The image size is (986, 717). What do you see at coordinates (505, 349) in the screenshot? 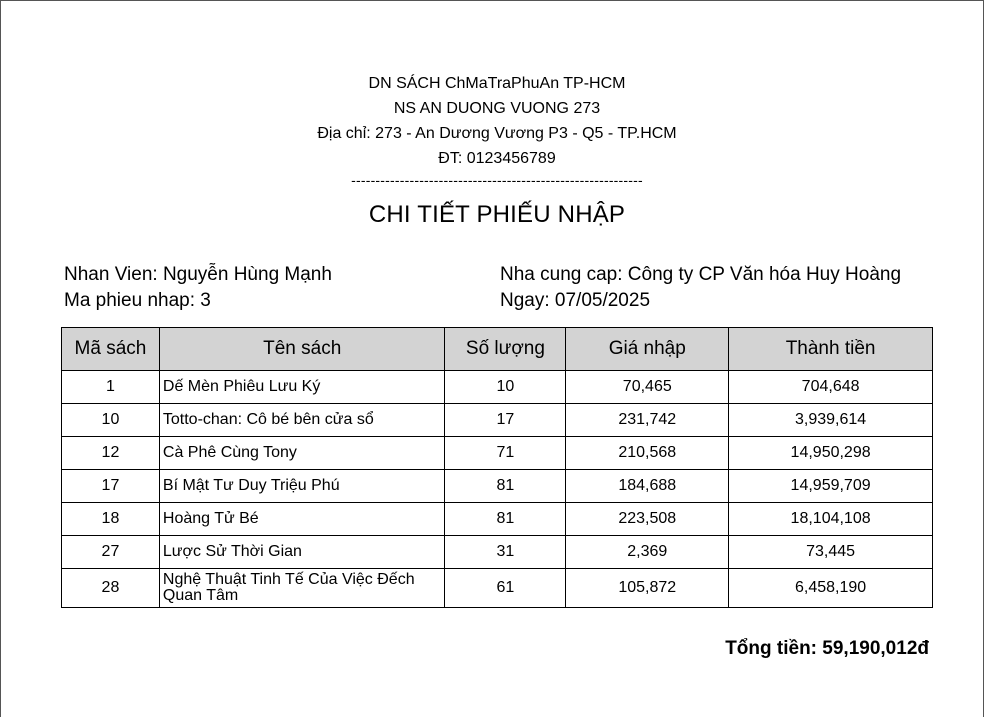
I see `column-header-qty: Số lượng` at bounding box center [505, 349].